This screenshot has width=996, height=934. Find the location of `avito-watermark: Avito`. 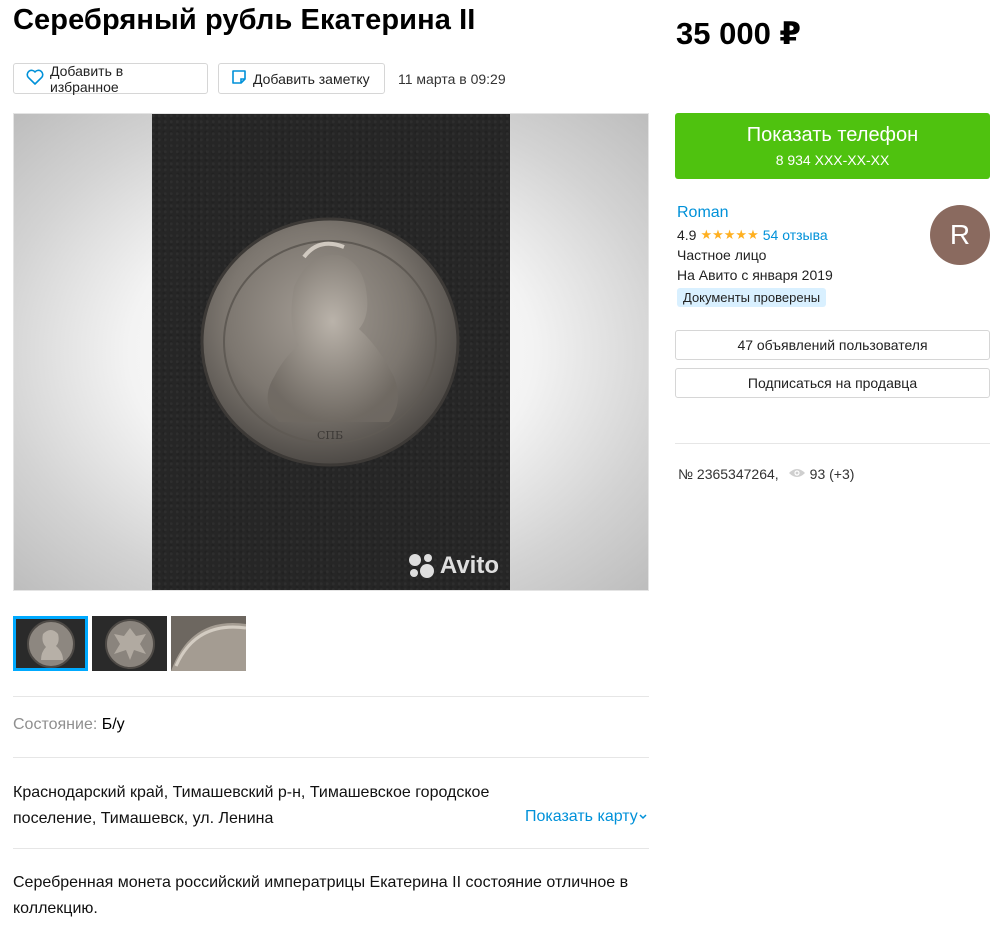

avito-watermark: Avito is located at coordinates (452, 566).